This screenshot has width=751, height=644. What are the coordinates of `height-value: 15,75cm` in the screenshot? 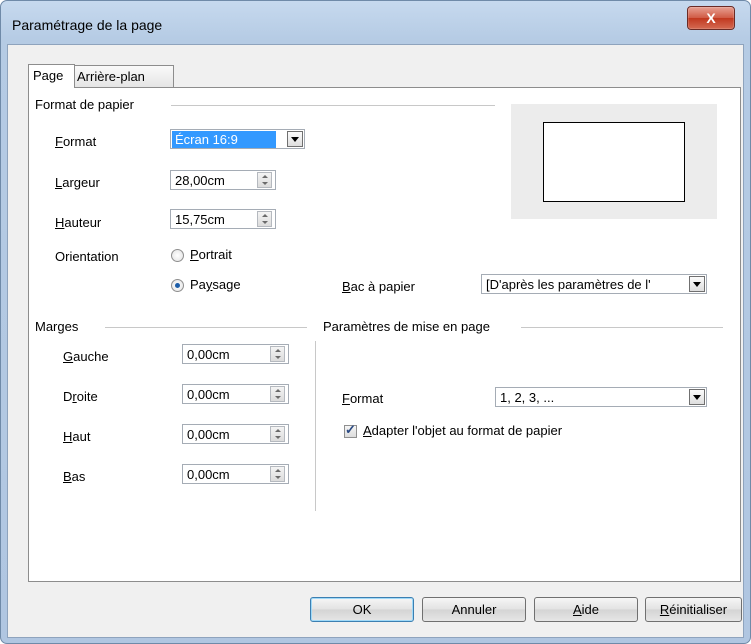 It's located at (200, 219).